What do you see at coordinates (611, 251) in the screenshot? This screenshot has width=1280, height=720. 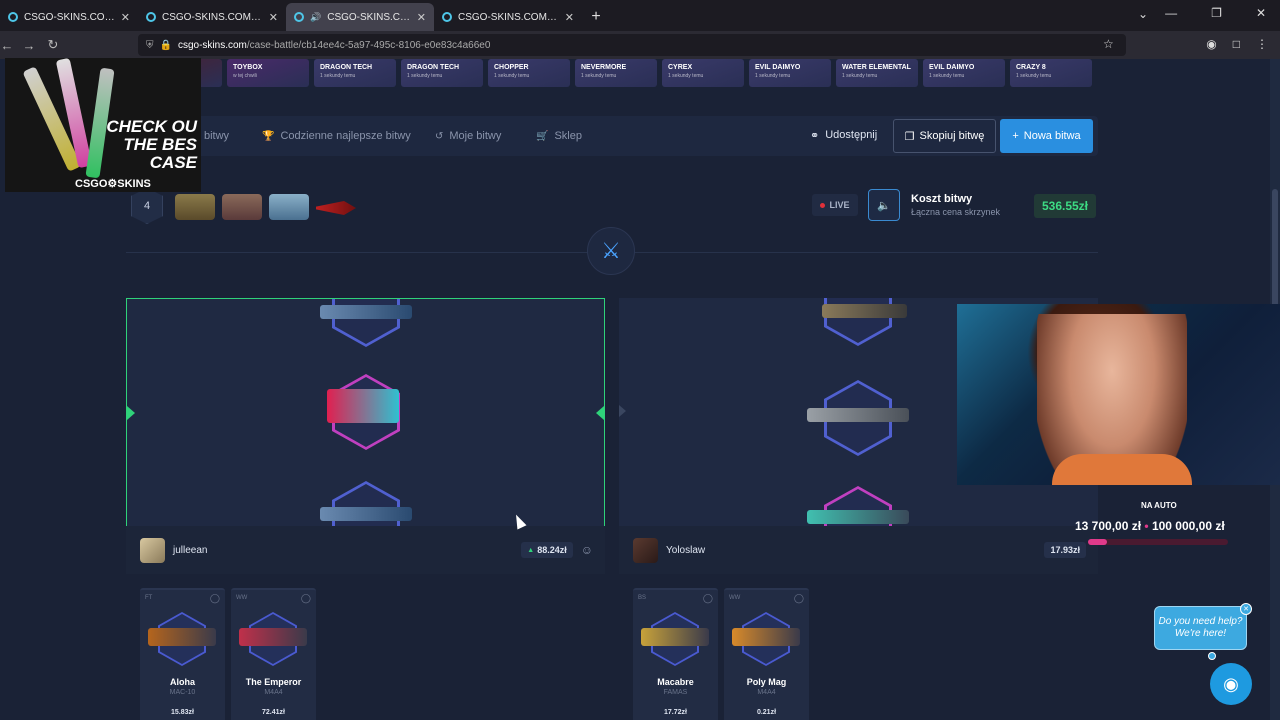 I see `crossed-swords-icon: ⚔` at bounding box center [611, 251].